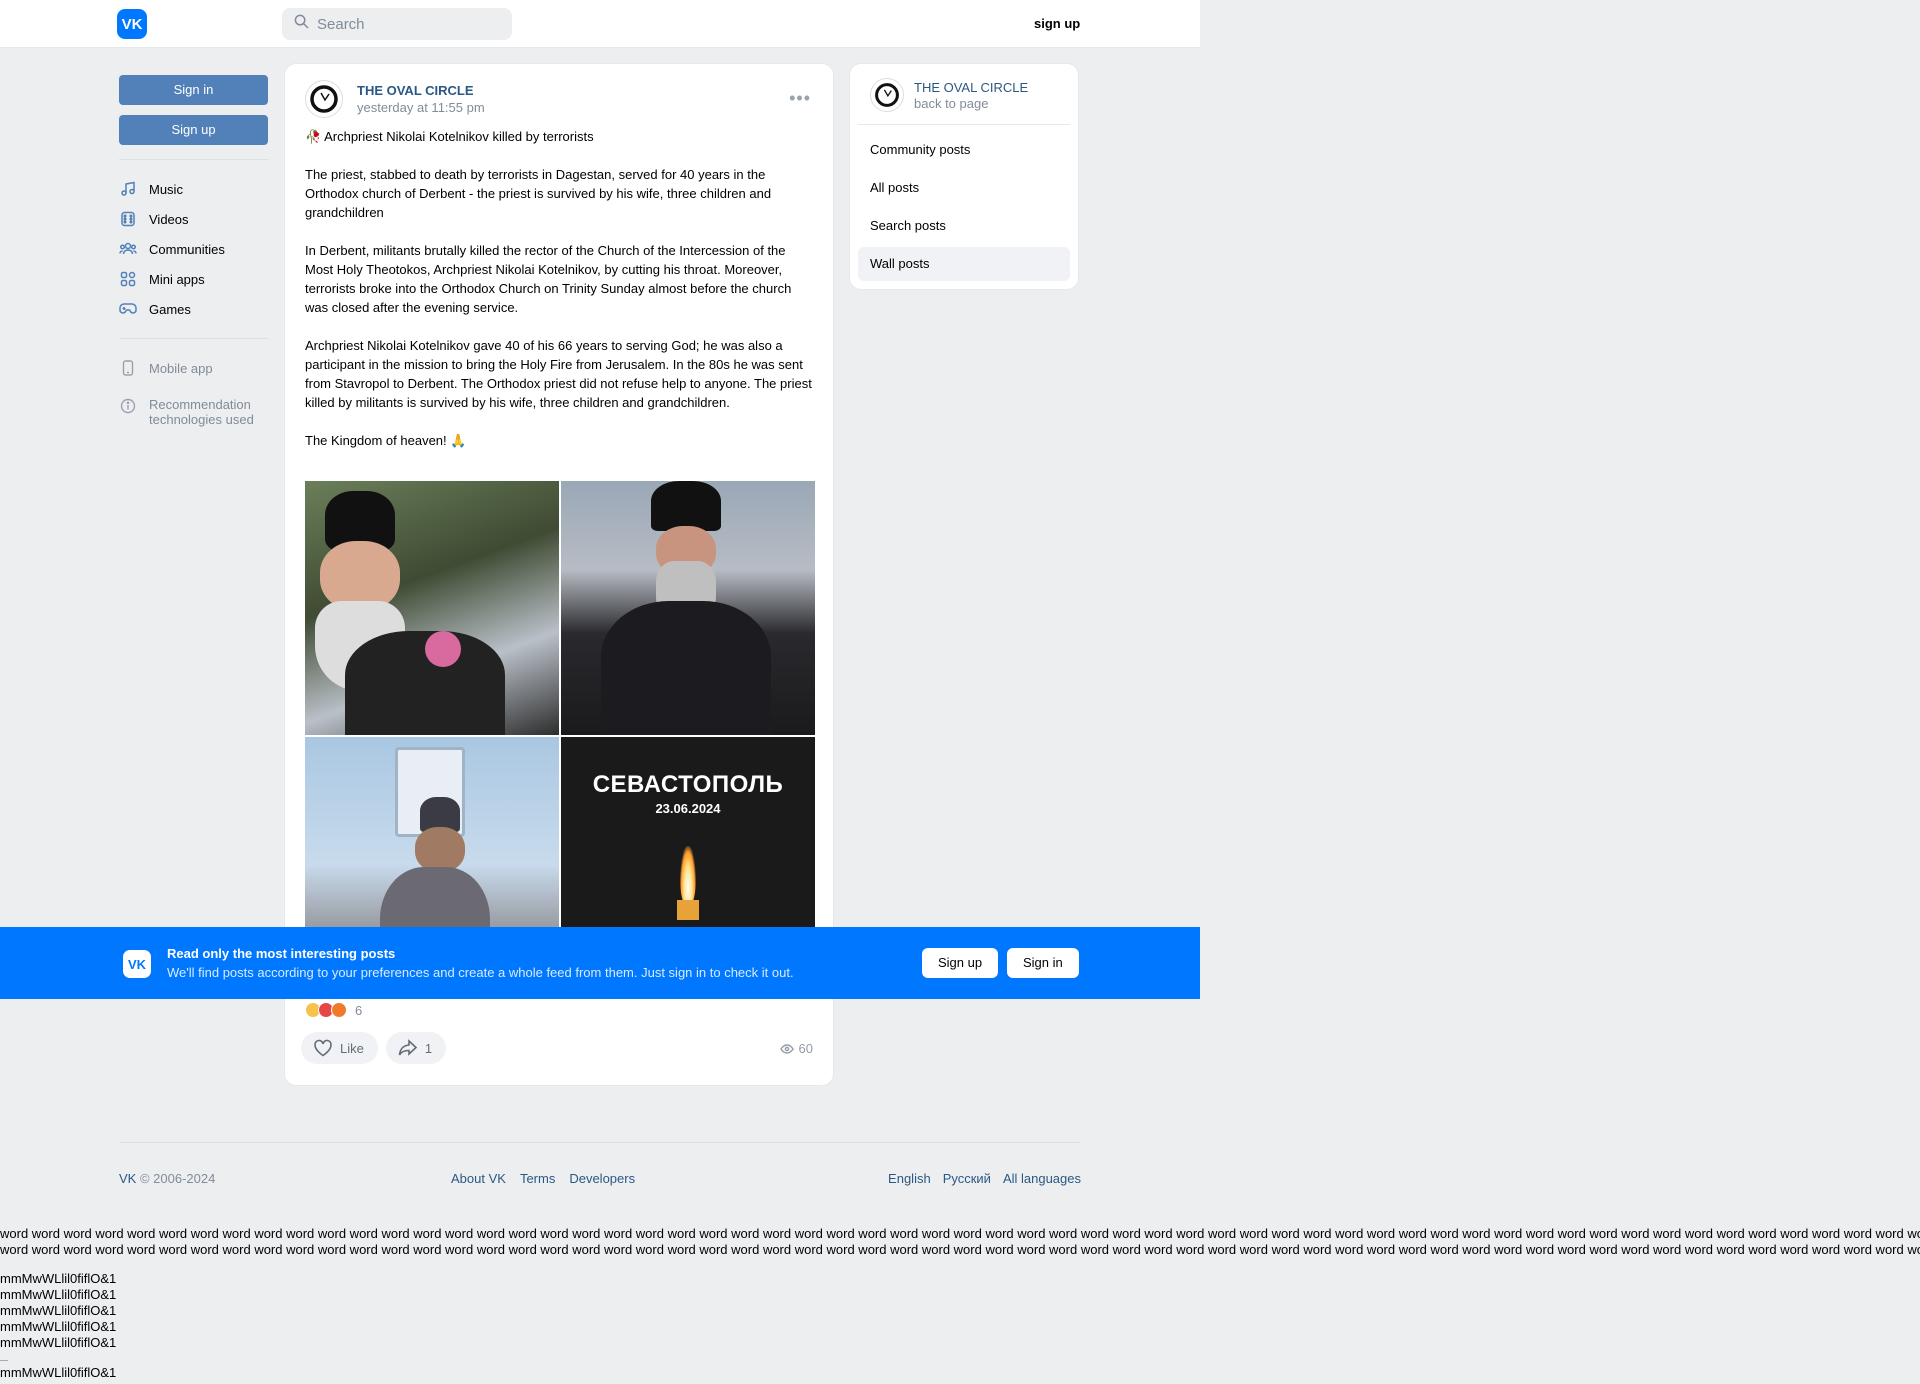 The height and width of the screenshot is (1384, 1920). Describe the element at coordinates (194, 219) in the screenshot. I see `sidebar-item-videos: Videos` at that location.